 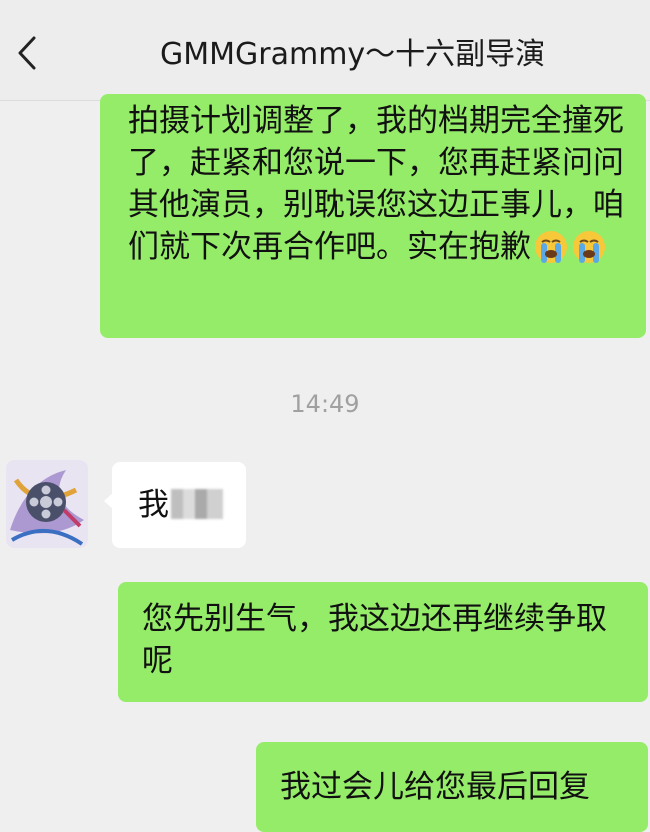 What do you see at coordinates (374, 640) in the screenshot?
I see `message-text: 您先别生气，我这边还再继续争取呢` at bounding box center [374, 640].